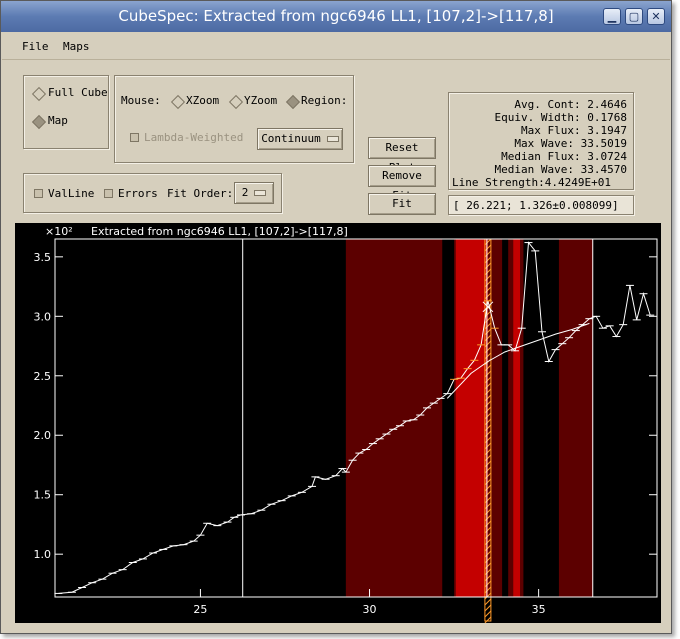 The width and height of the screenshot is (680, 639). What do you see at coordinates (141, 100) in the screenshot?
I see `mouse-label: Mouse:` at bounding box center [141, 100].